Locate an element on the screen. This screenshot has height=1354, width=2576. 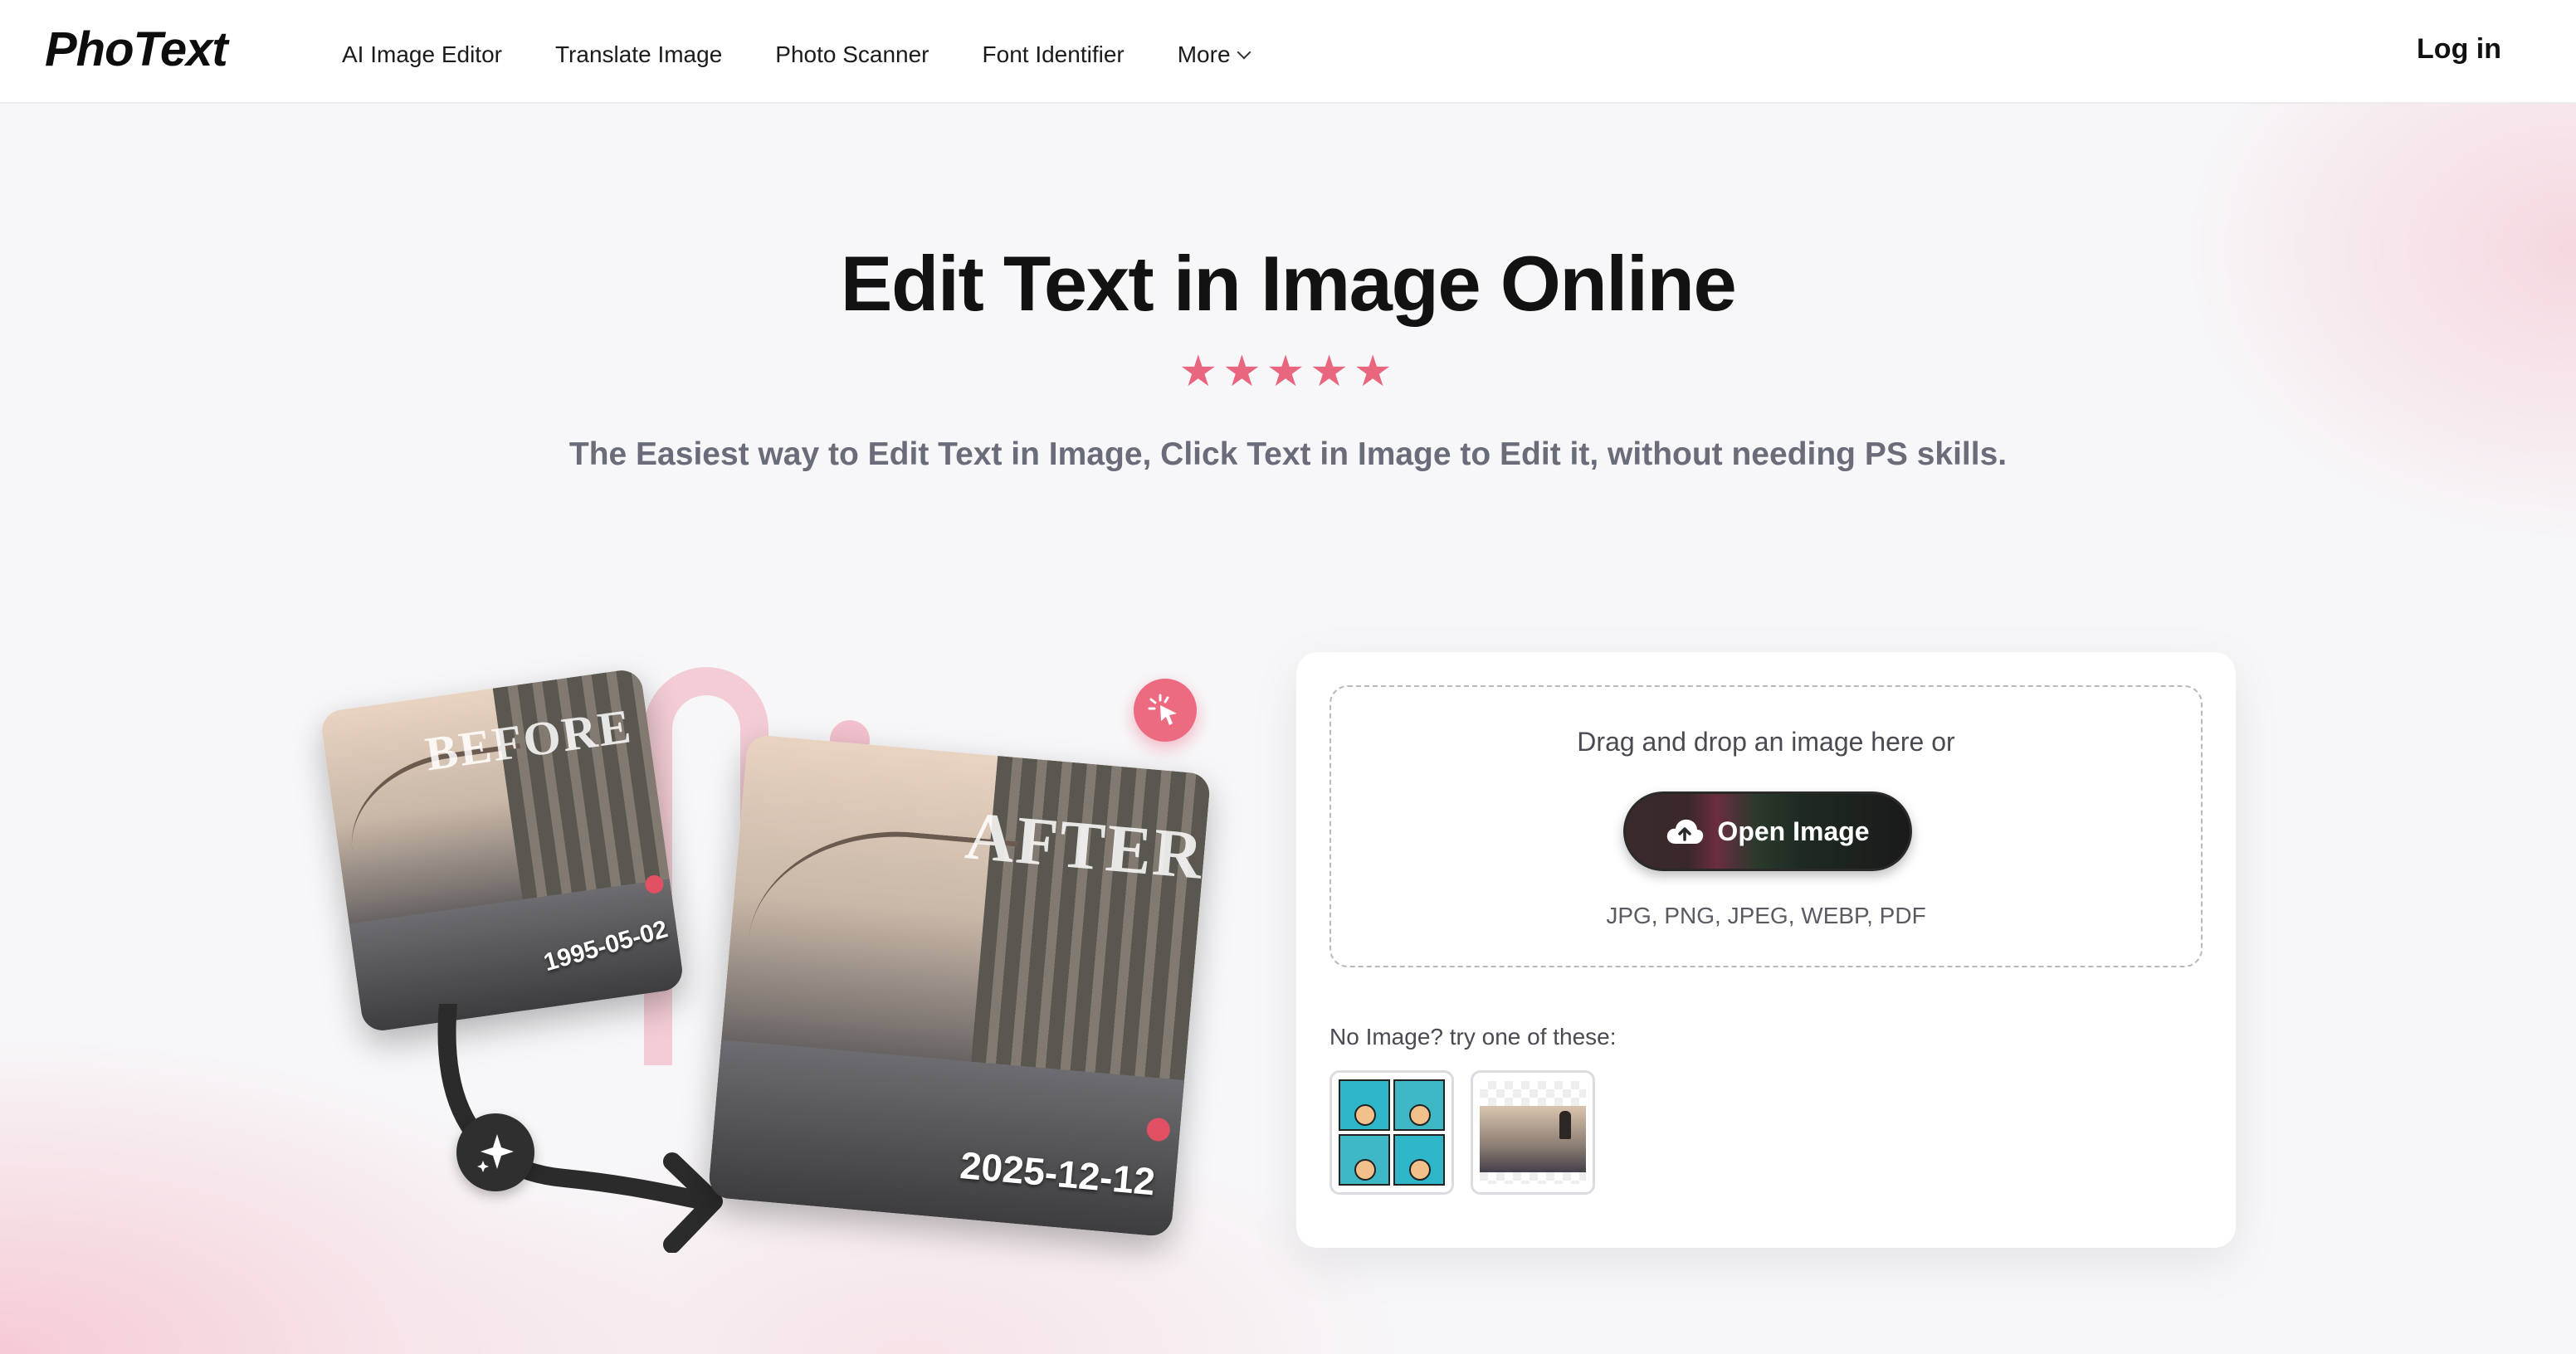
page-title: Edit Text in Image Online is located at coordinates (1289, 283).